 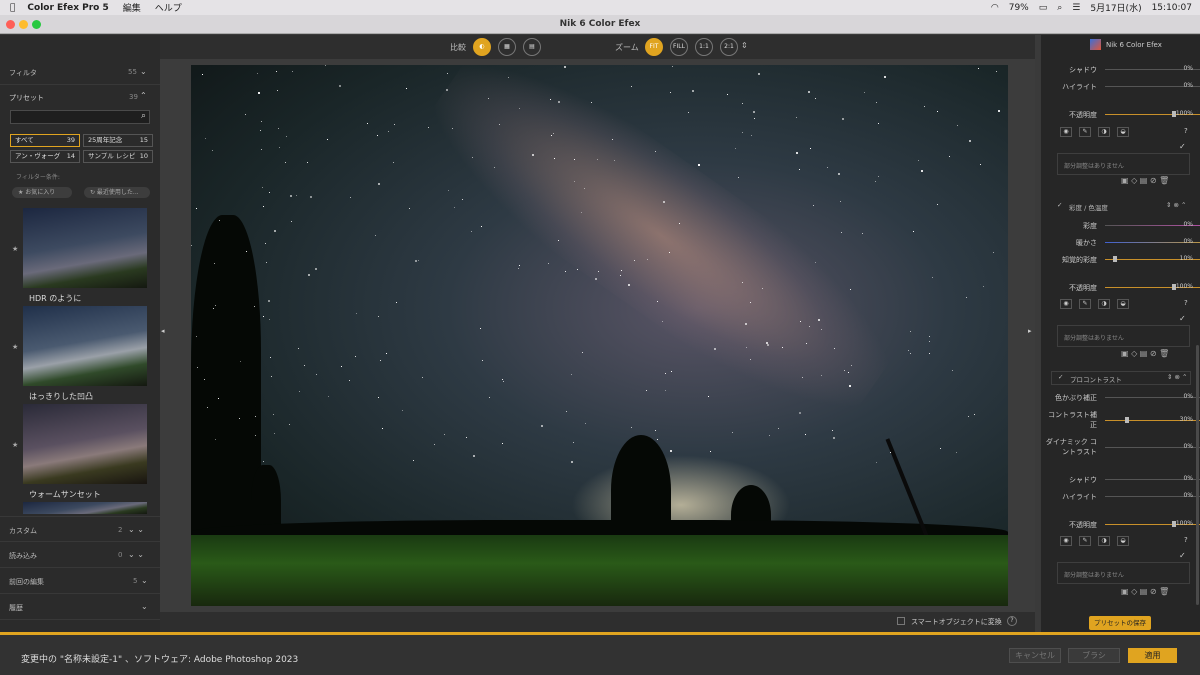 What do you see at coordinates (80, 607) in the screenshot?
I see `history-section: 履歴 ⌄` at bounding box center [80, 607].